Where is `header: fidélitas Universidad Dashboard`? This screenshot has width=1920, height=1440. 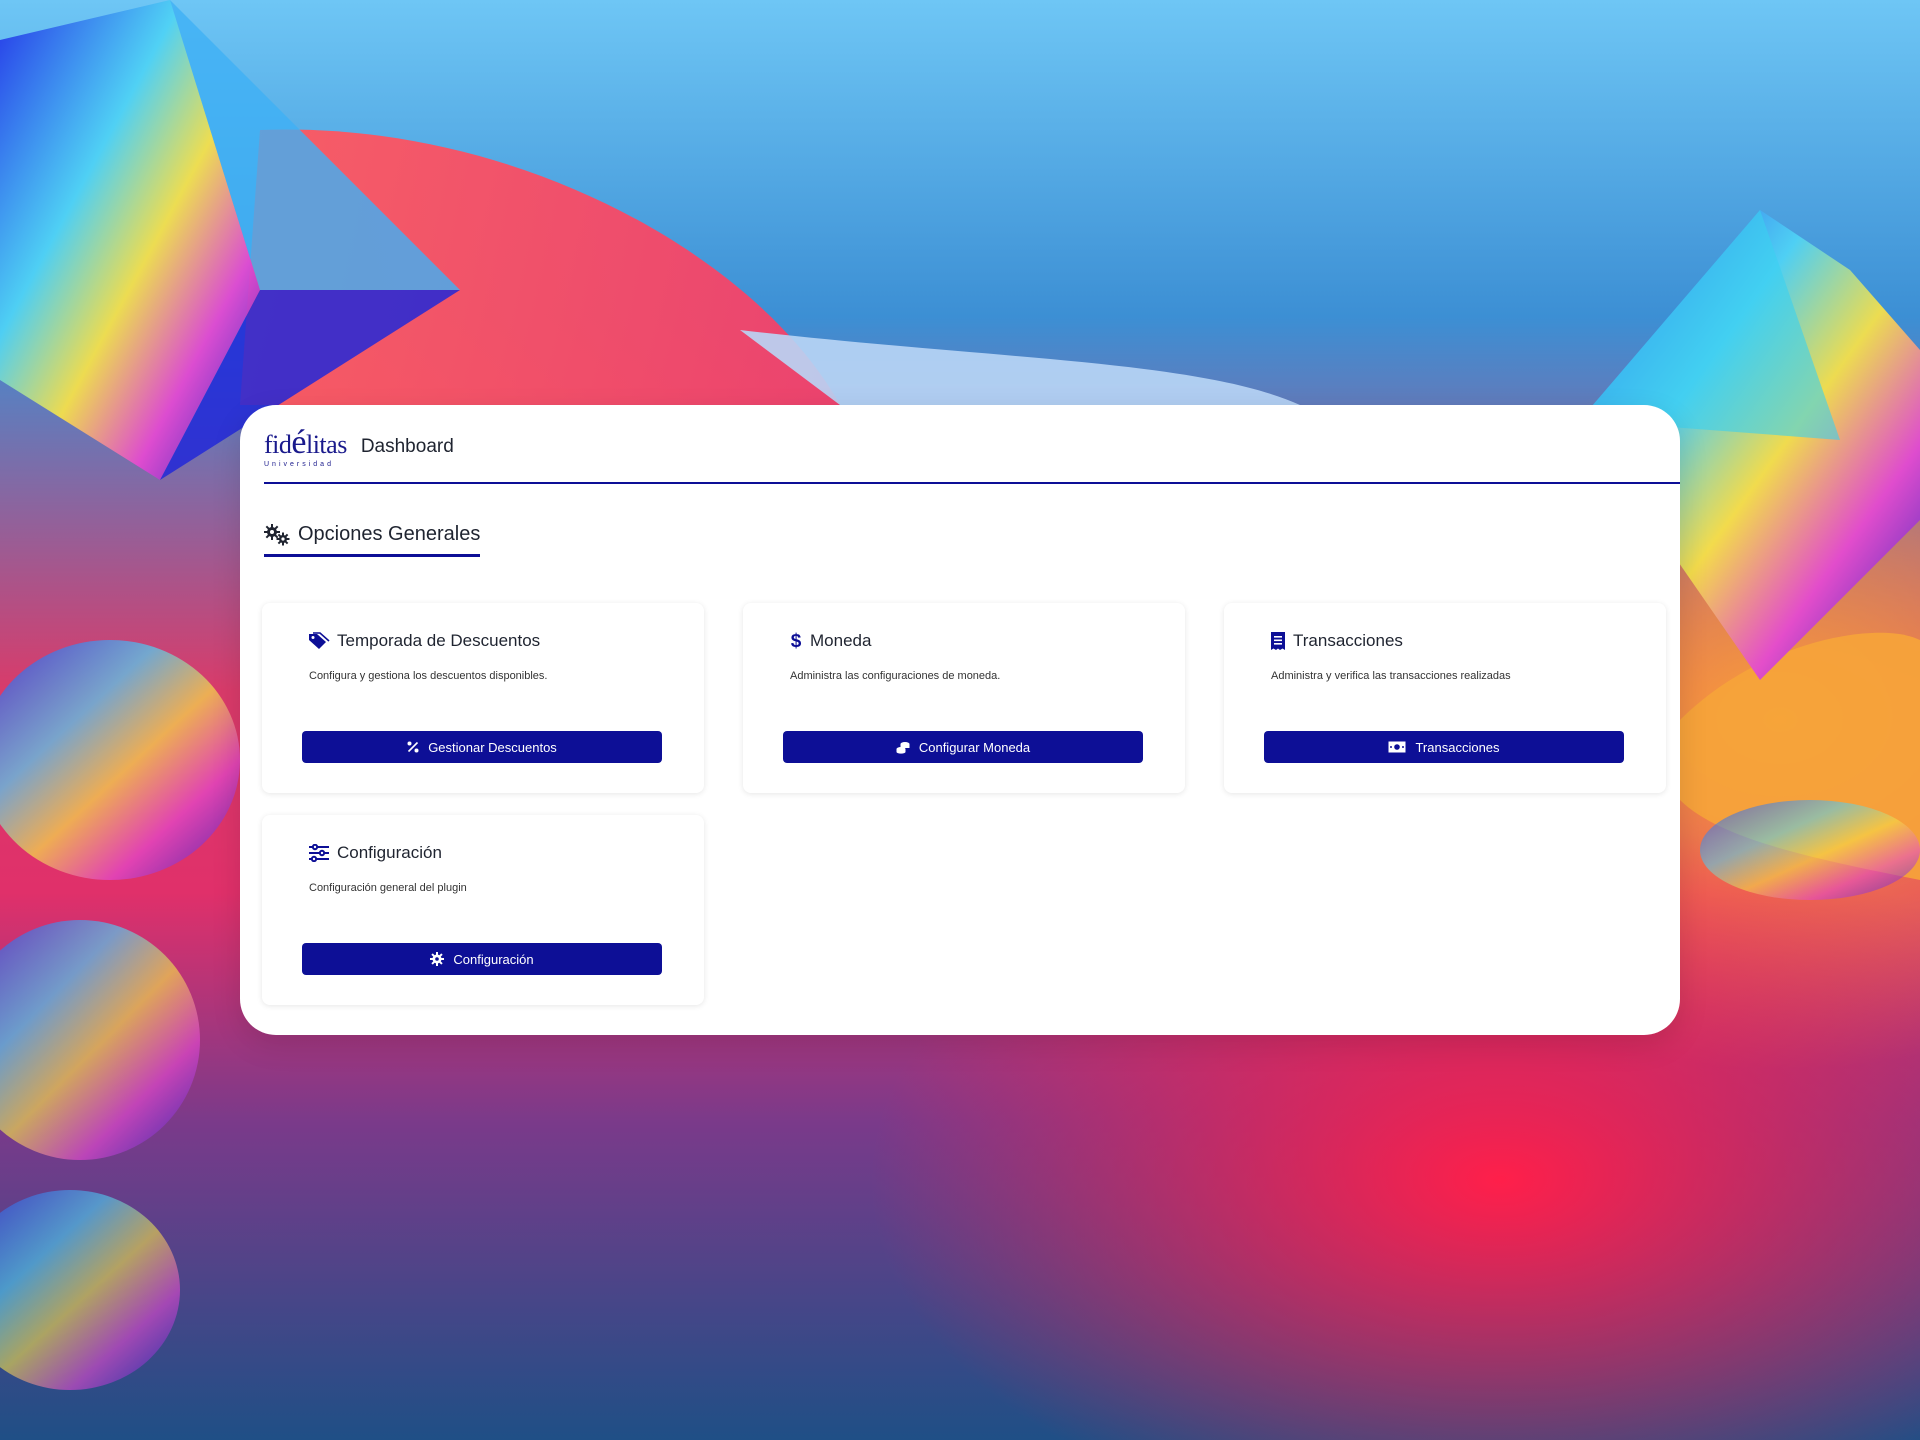 header: fidélitas Universidad Dashboard is located at coordinates (359, 447).